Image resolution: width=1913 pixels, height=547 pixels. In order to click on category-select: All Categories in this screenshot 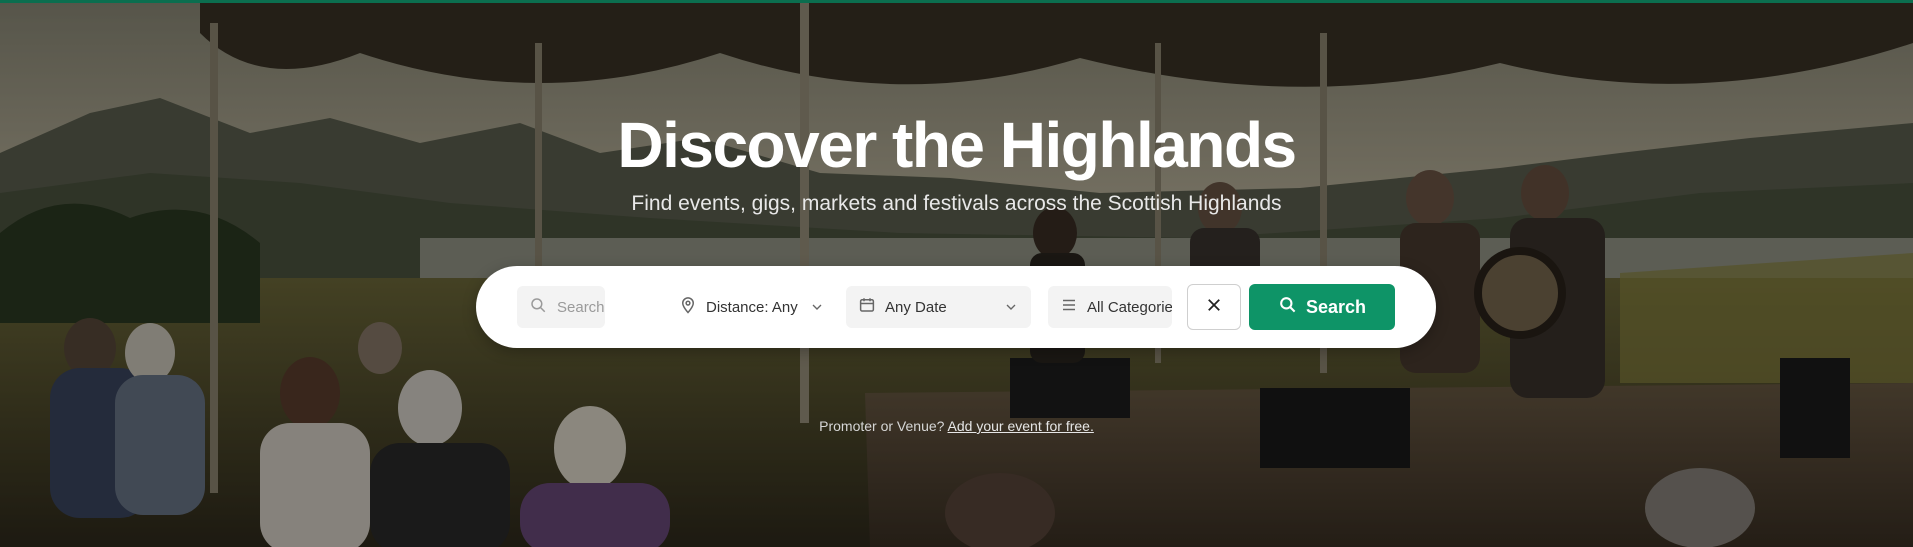, I will do `click(1110, 307)`.